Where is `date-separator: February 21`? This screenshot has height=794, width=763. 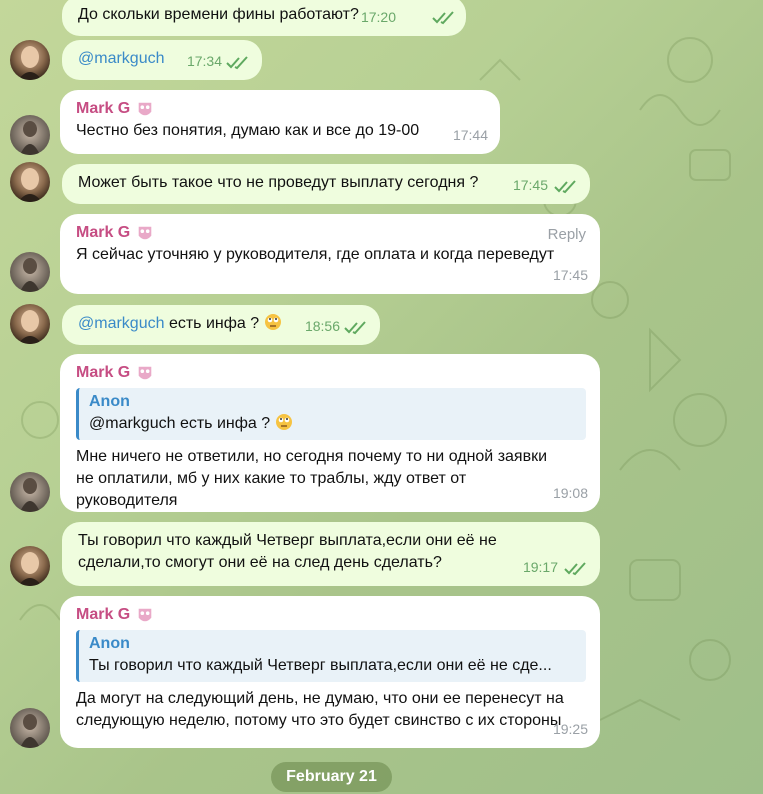
date-separator: February 21 is located at coordinates (331, 777).